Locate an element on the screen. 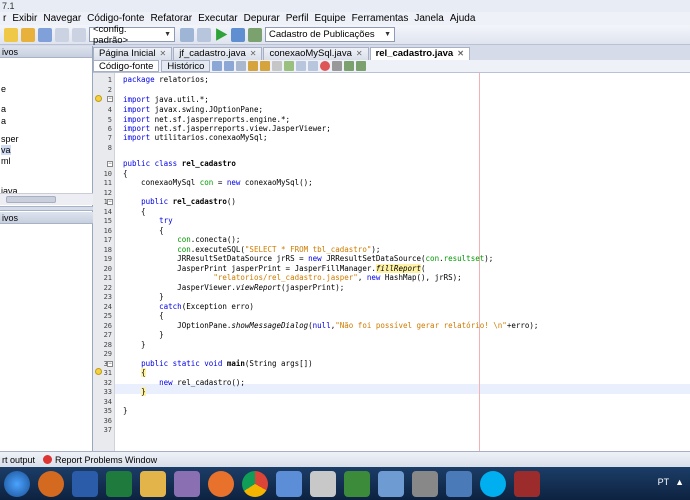 This screenshot has height=500, width=690. code-line: public class rel_cadastro is located at coordinates (179, 163).